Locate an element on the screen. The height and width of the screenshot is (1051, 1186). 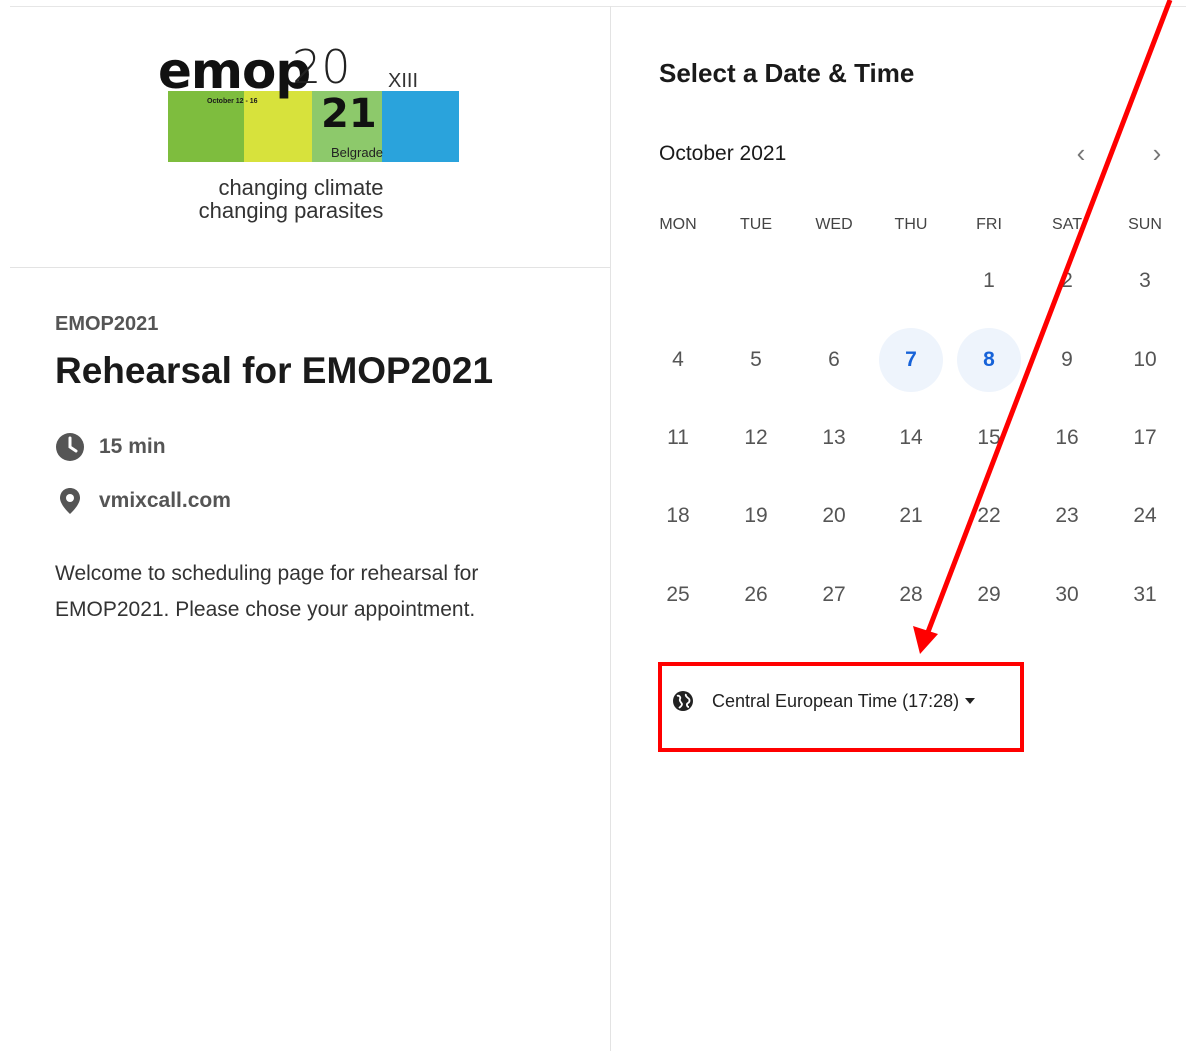
annotation-arrow is located at coordinates (1043, 327).